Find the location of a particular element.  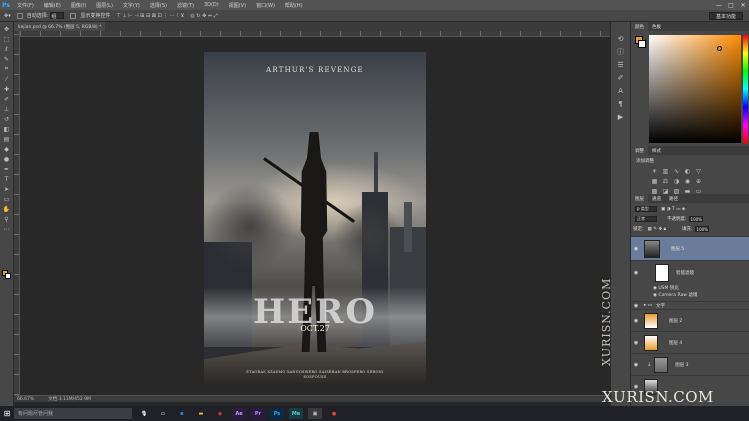

app-icon: ▣ is located at coordinates (315, 413).